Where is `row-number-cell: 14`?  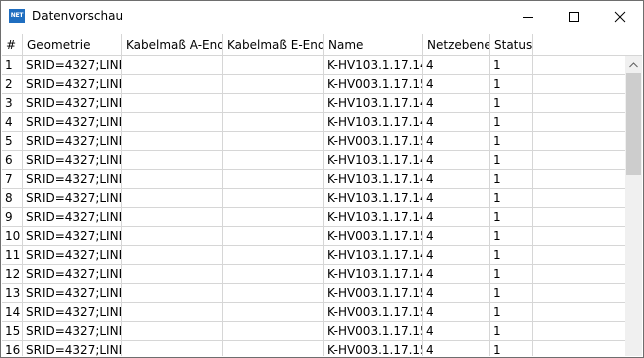
row-number-cell: 14 is located at coordinates (12, 312).